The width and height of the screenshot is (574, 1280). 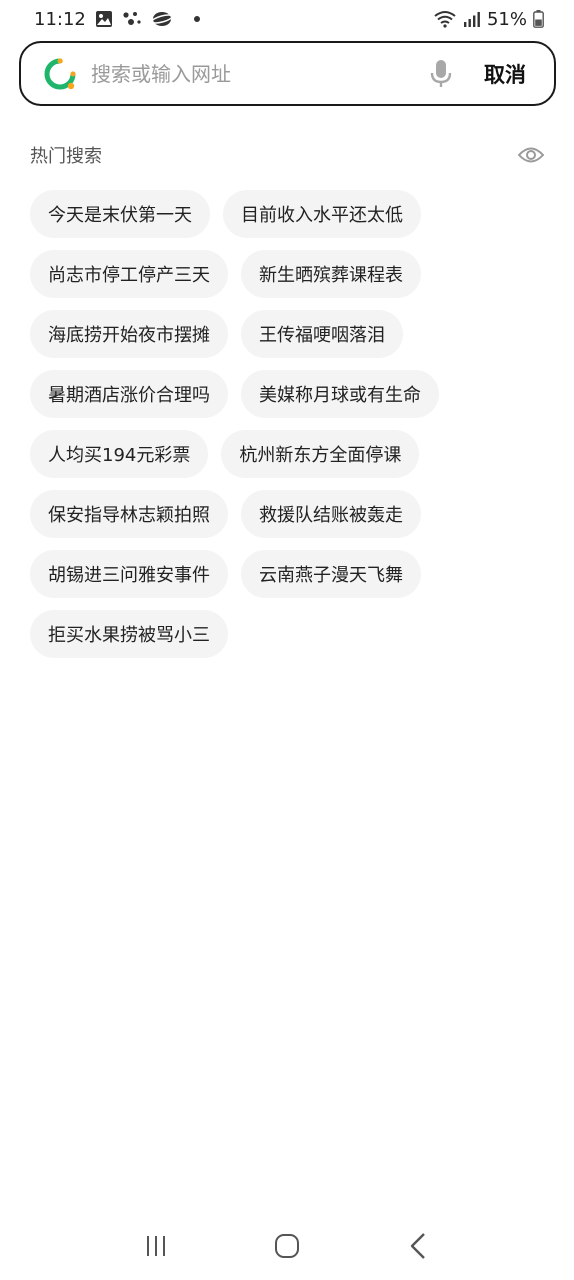 I want to click on tag-row: 海底捞开始夜市摆摊 王传福哽咽落泪, so click(x=287, y=334).